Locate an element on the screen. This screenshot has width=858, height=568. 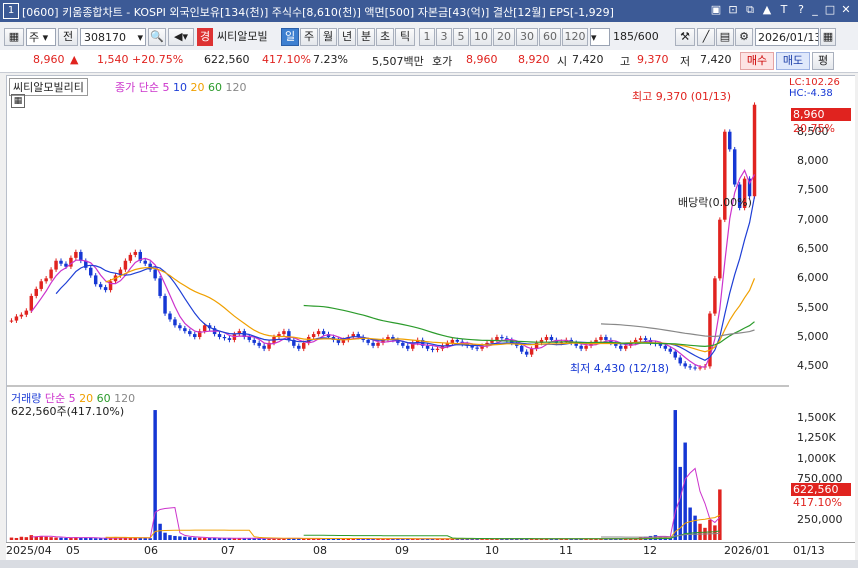
calendar-icon: ▦ is located at coordinates (828, 37).